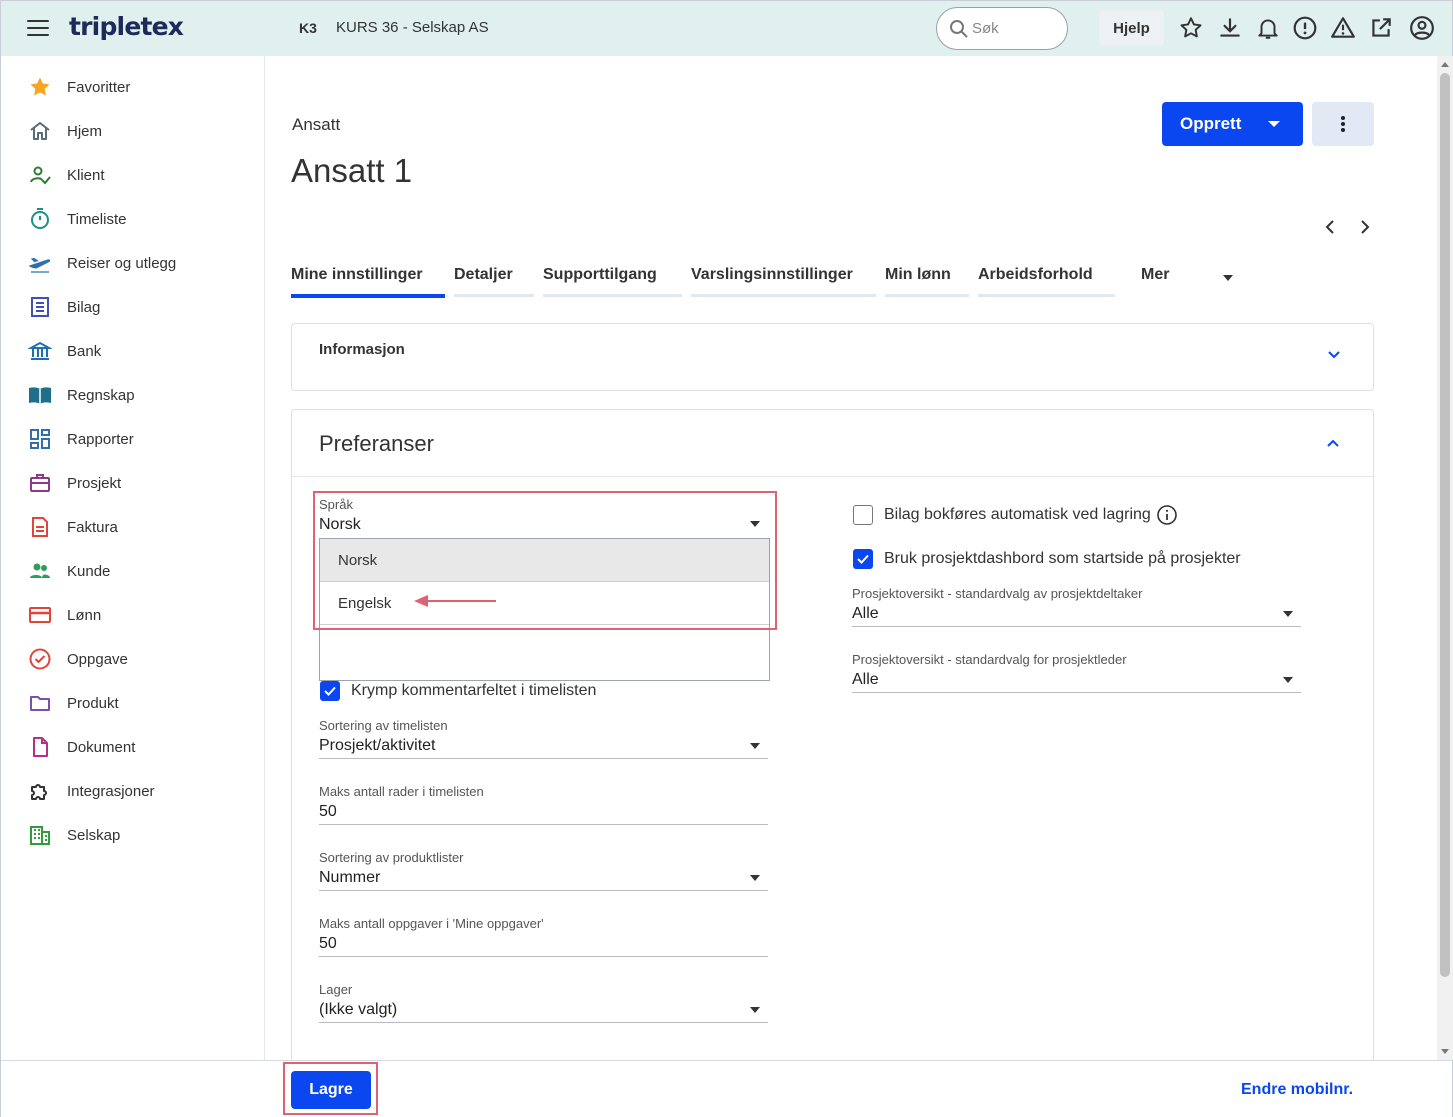 The width and height of the screenshot is (1453, 1117). I want to click on menu-icon, so click(38, 28).